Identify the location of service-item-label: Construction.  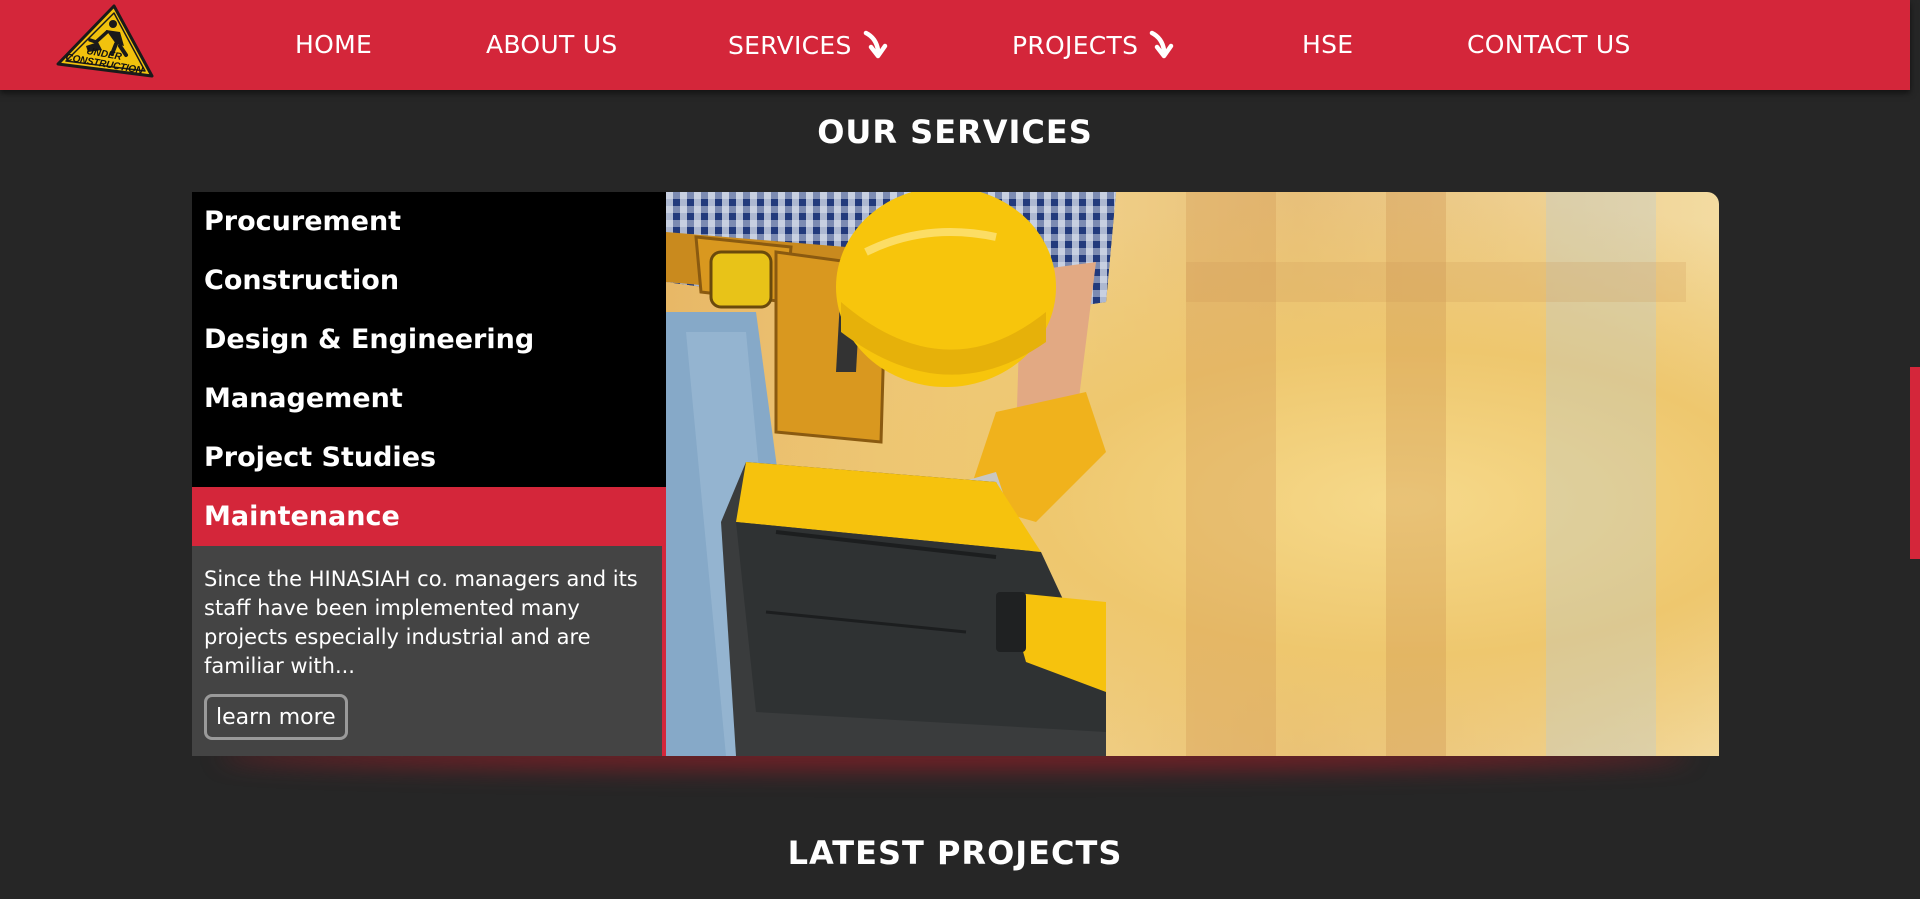
(302, 280).